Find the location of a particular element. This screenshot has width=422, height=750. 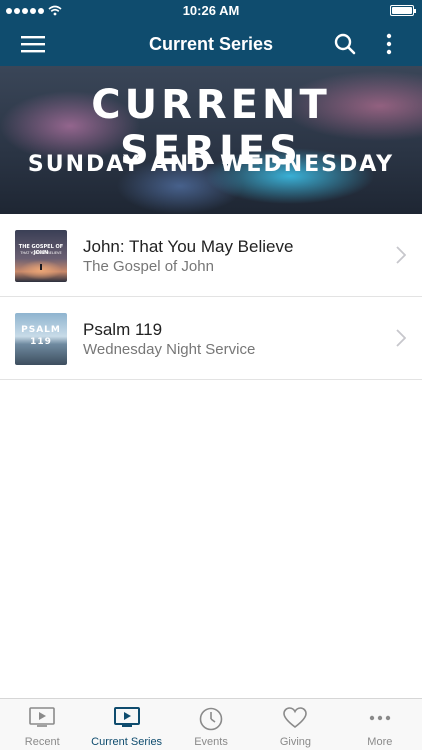

status-bar: 10:26 AM is located at coordinates (211, 11).